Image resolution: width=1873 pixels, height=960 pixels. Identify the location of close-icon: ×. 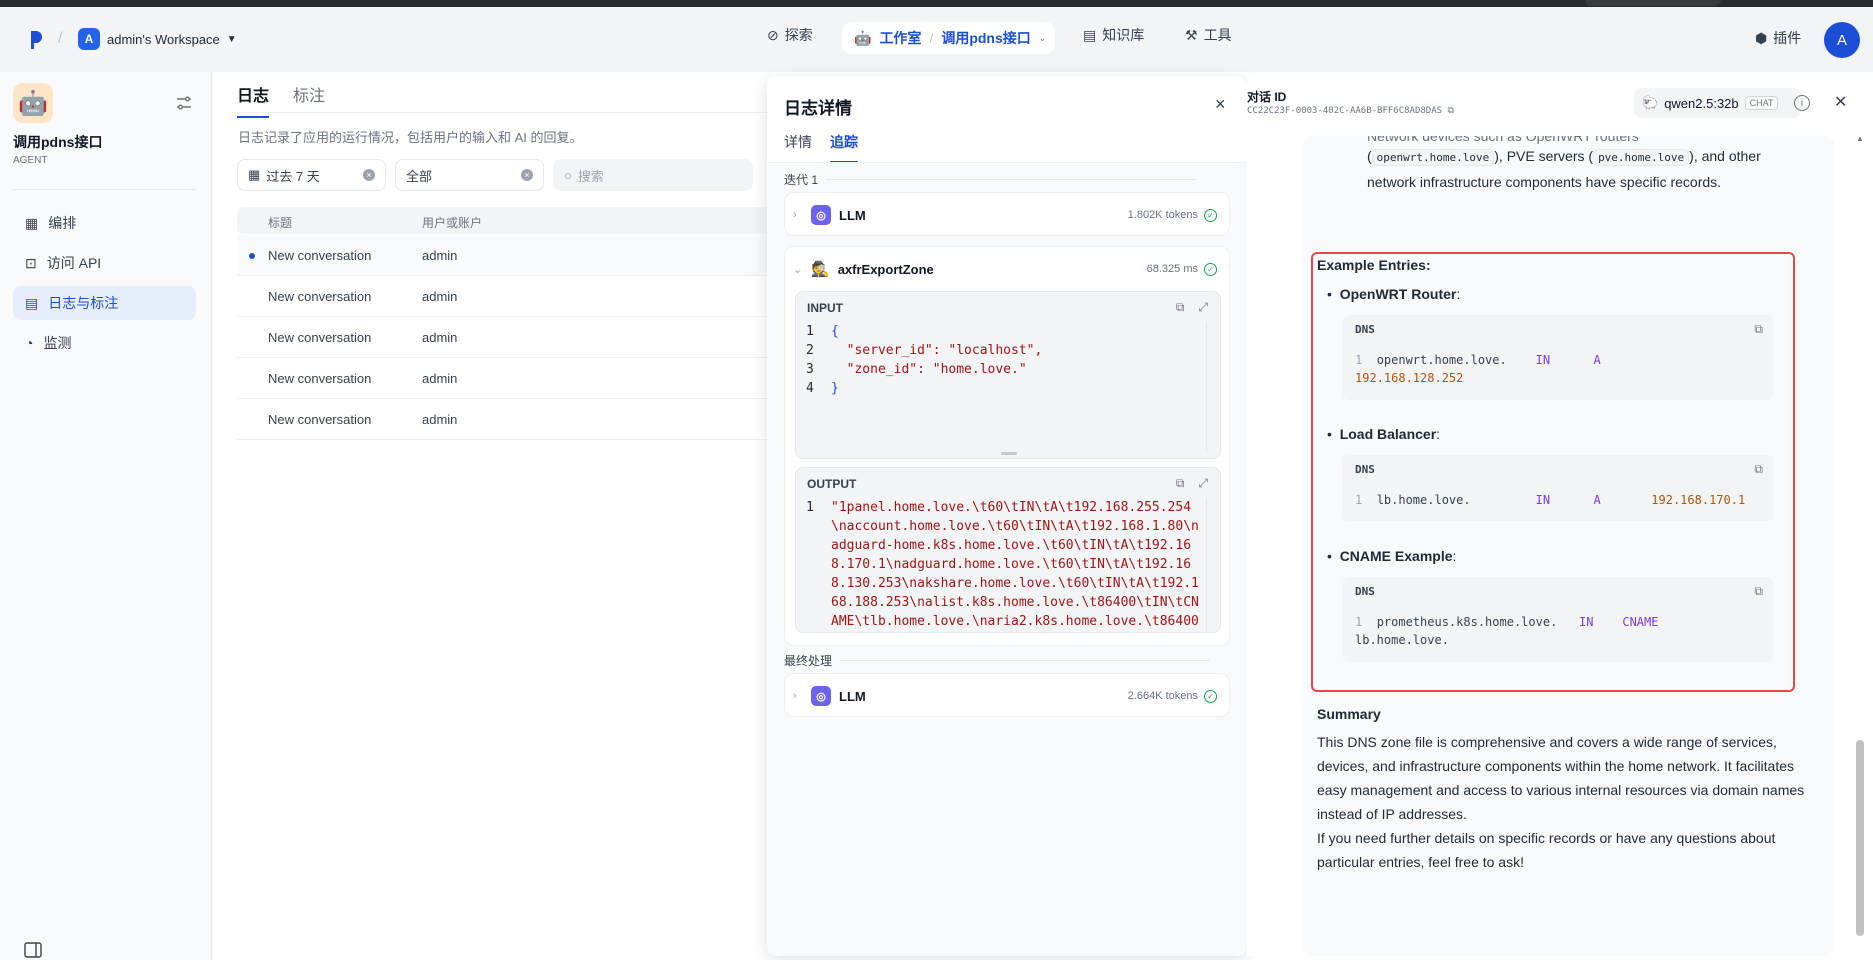
(1220, 104).